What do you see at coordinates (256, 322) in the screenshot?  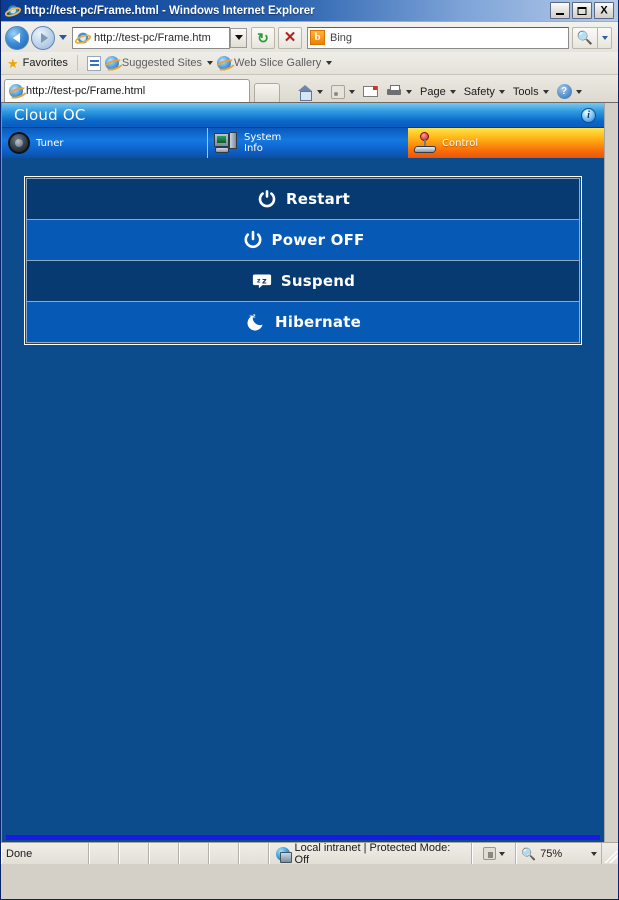 I see `hibernate-icon: z z` at bounding box center [256, 322].